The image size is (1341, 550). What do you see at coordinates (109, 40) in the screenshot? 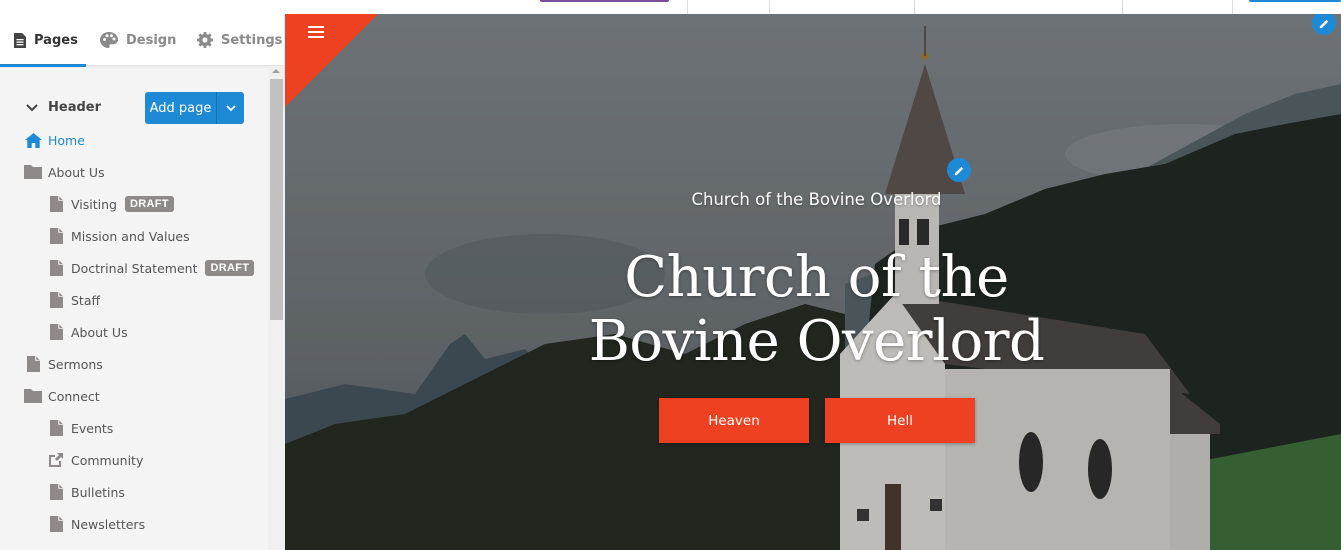
I see `palette-icon` at bounding box center [109, 40].